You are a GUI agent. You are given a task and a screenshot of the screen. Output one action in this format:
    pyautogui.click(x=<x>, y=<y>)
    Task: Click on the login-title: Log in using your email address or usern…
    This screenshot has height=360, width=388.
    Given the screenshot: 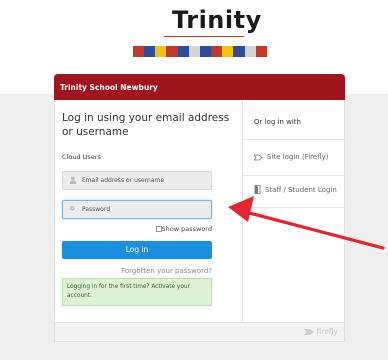 What is the action you would take?
    pyautogui.click(x=146, y=125)
    